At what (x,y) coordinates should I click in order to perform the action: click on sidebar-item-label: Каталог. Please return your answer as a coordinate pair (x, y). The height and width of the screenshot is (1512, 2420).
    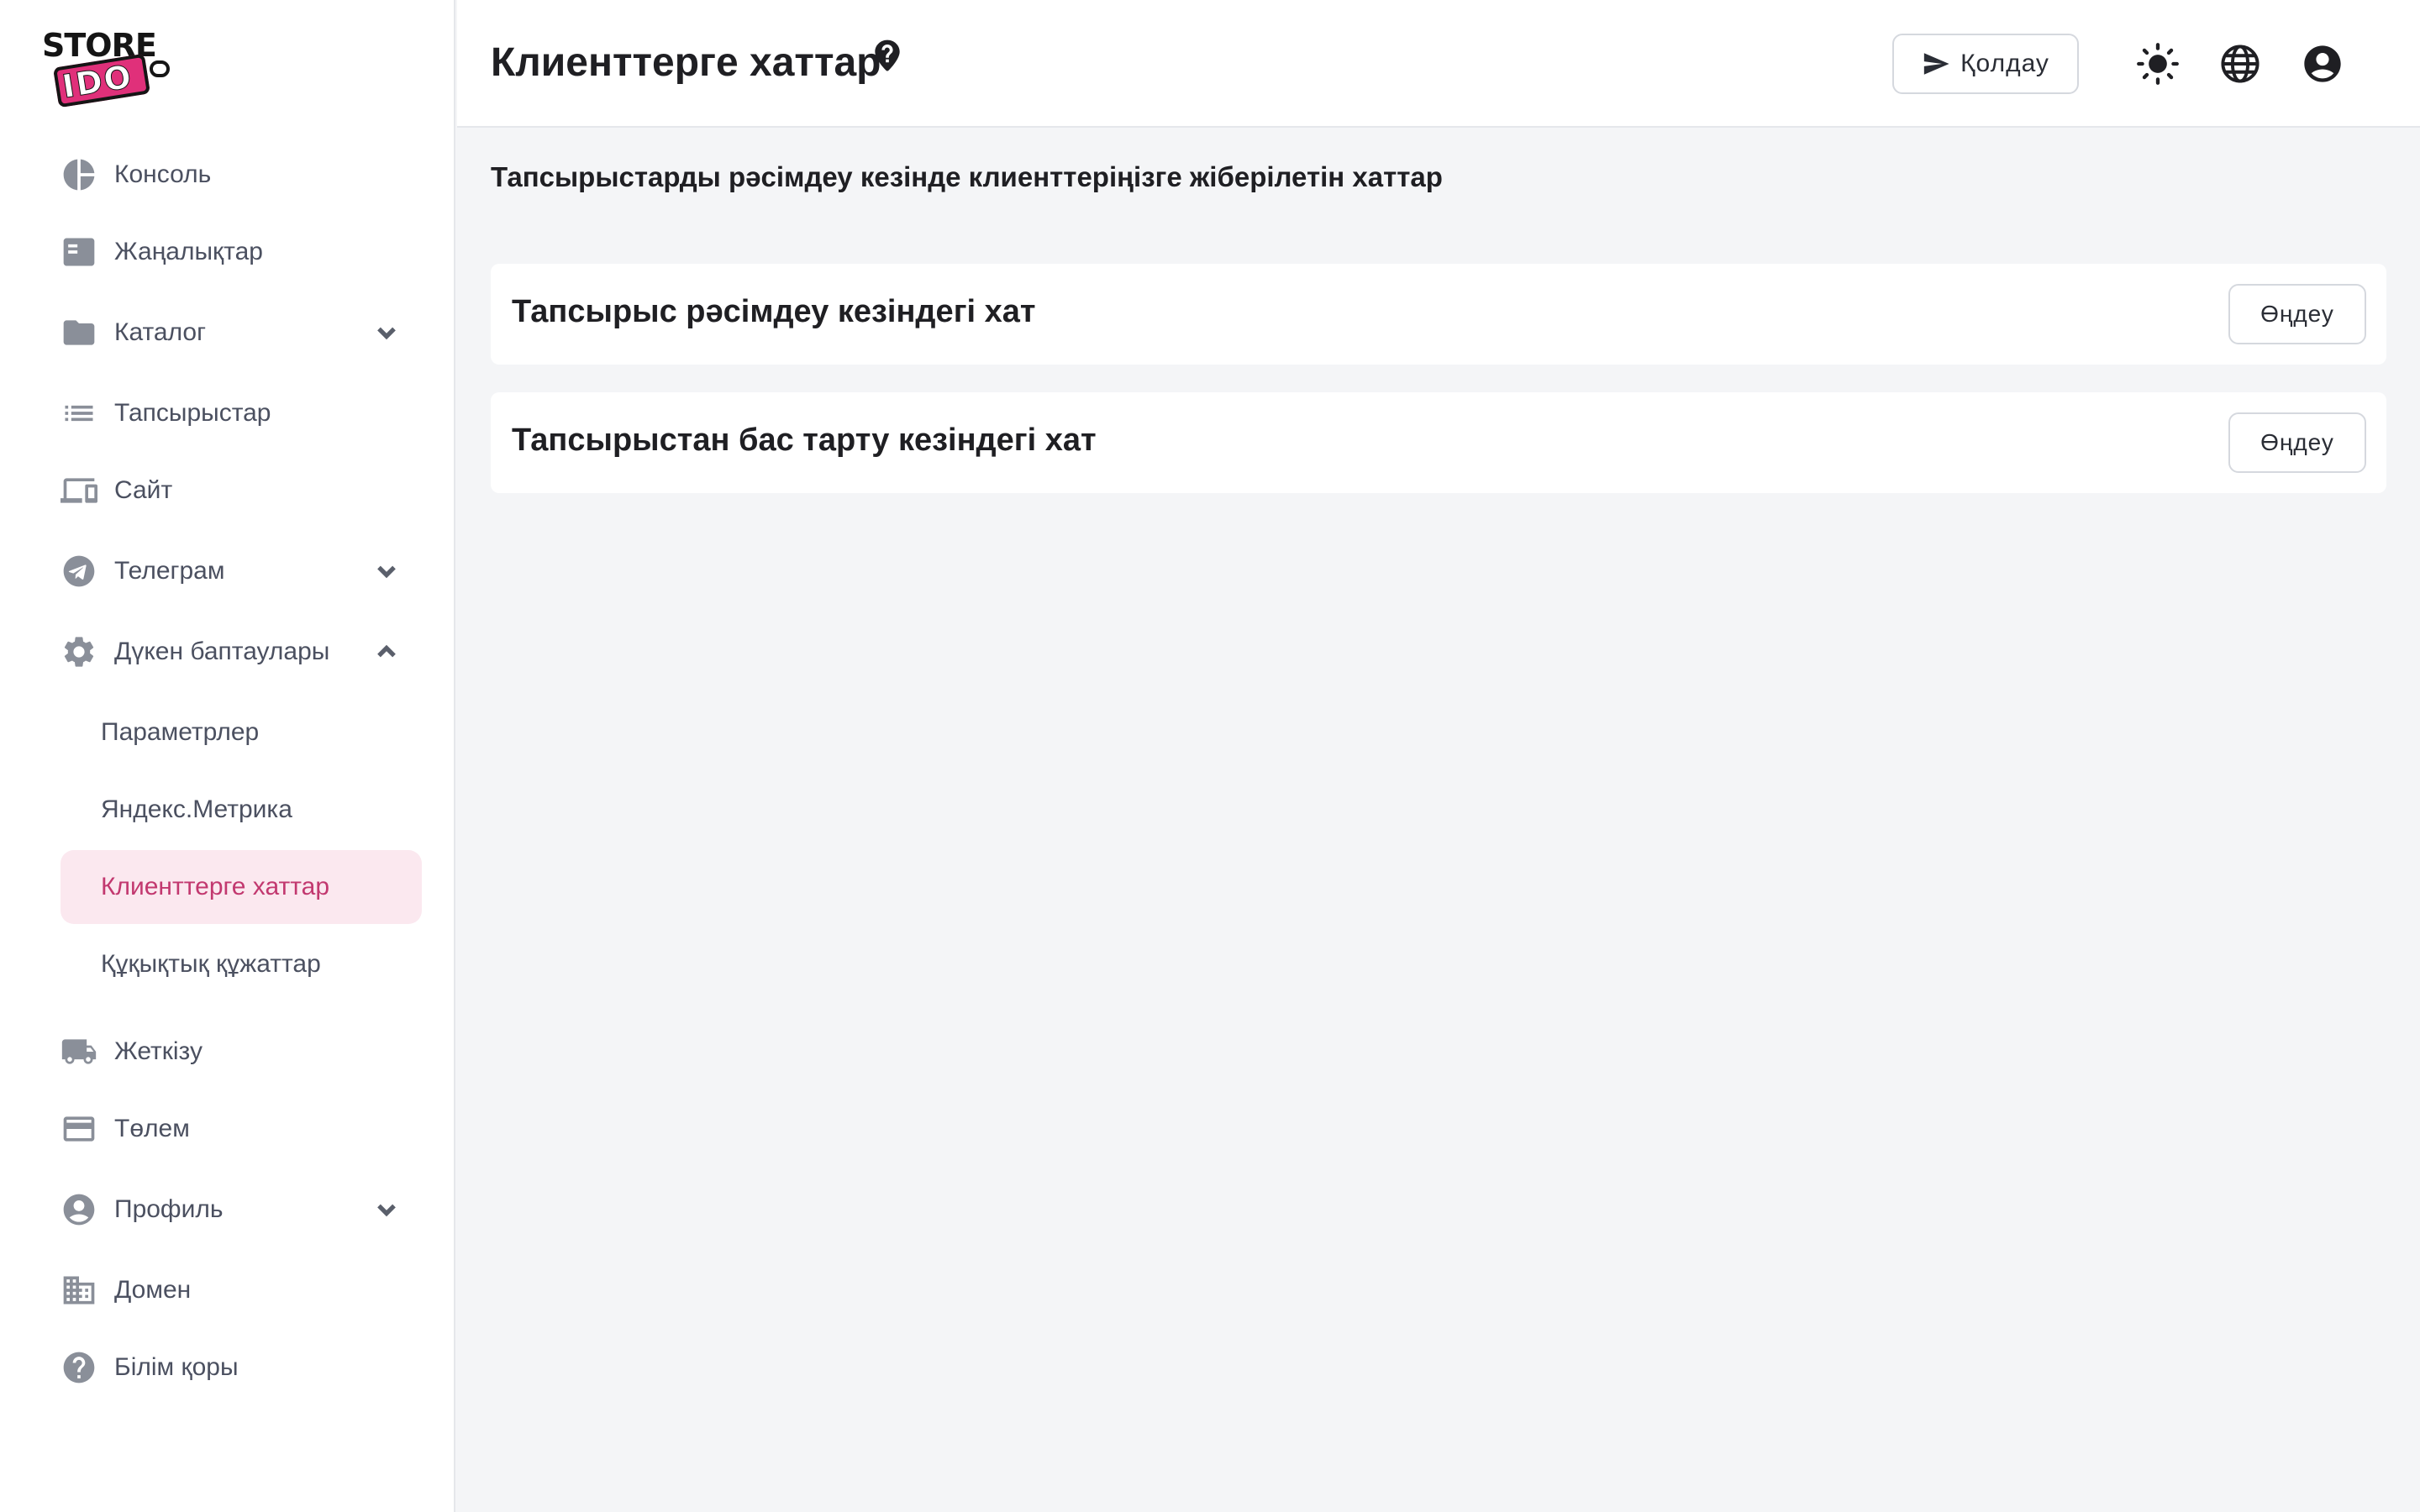
    Looking at the image, I should click on (161, 332).